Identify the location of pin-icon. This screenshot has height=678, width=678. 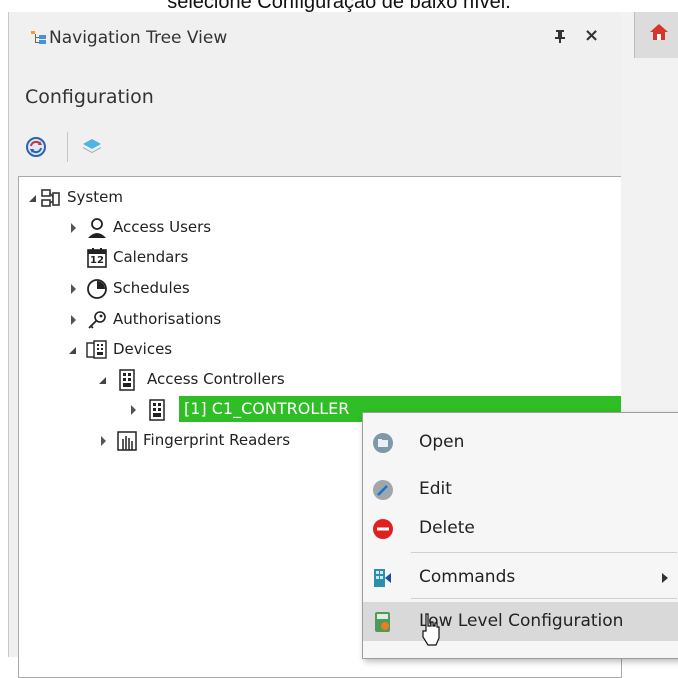
(560, 38).